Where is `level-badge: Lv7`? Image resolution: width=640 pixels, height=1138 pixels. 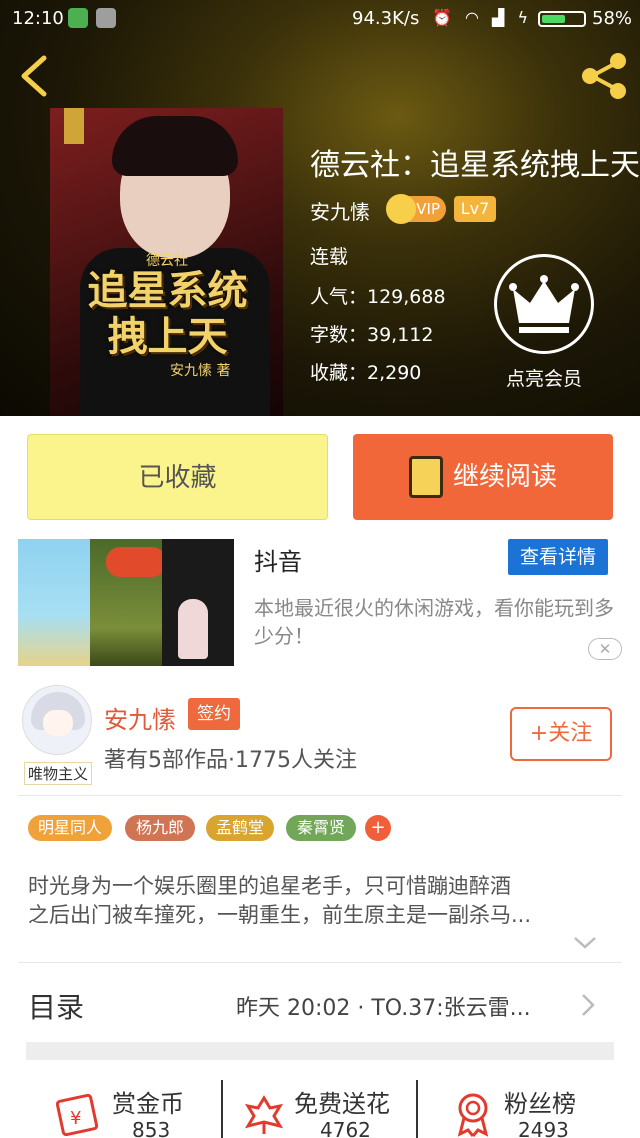 level-badge: Lv7 is located at coordinates (475, 209).